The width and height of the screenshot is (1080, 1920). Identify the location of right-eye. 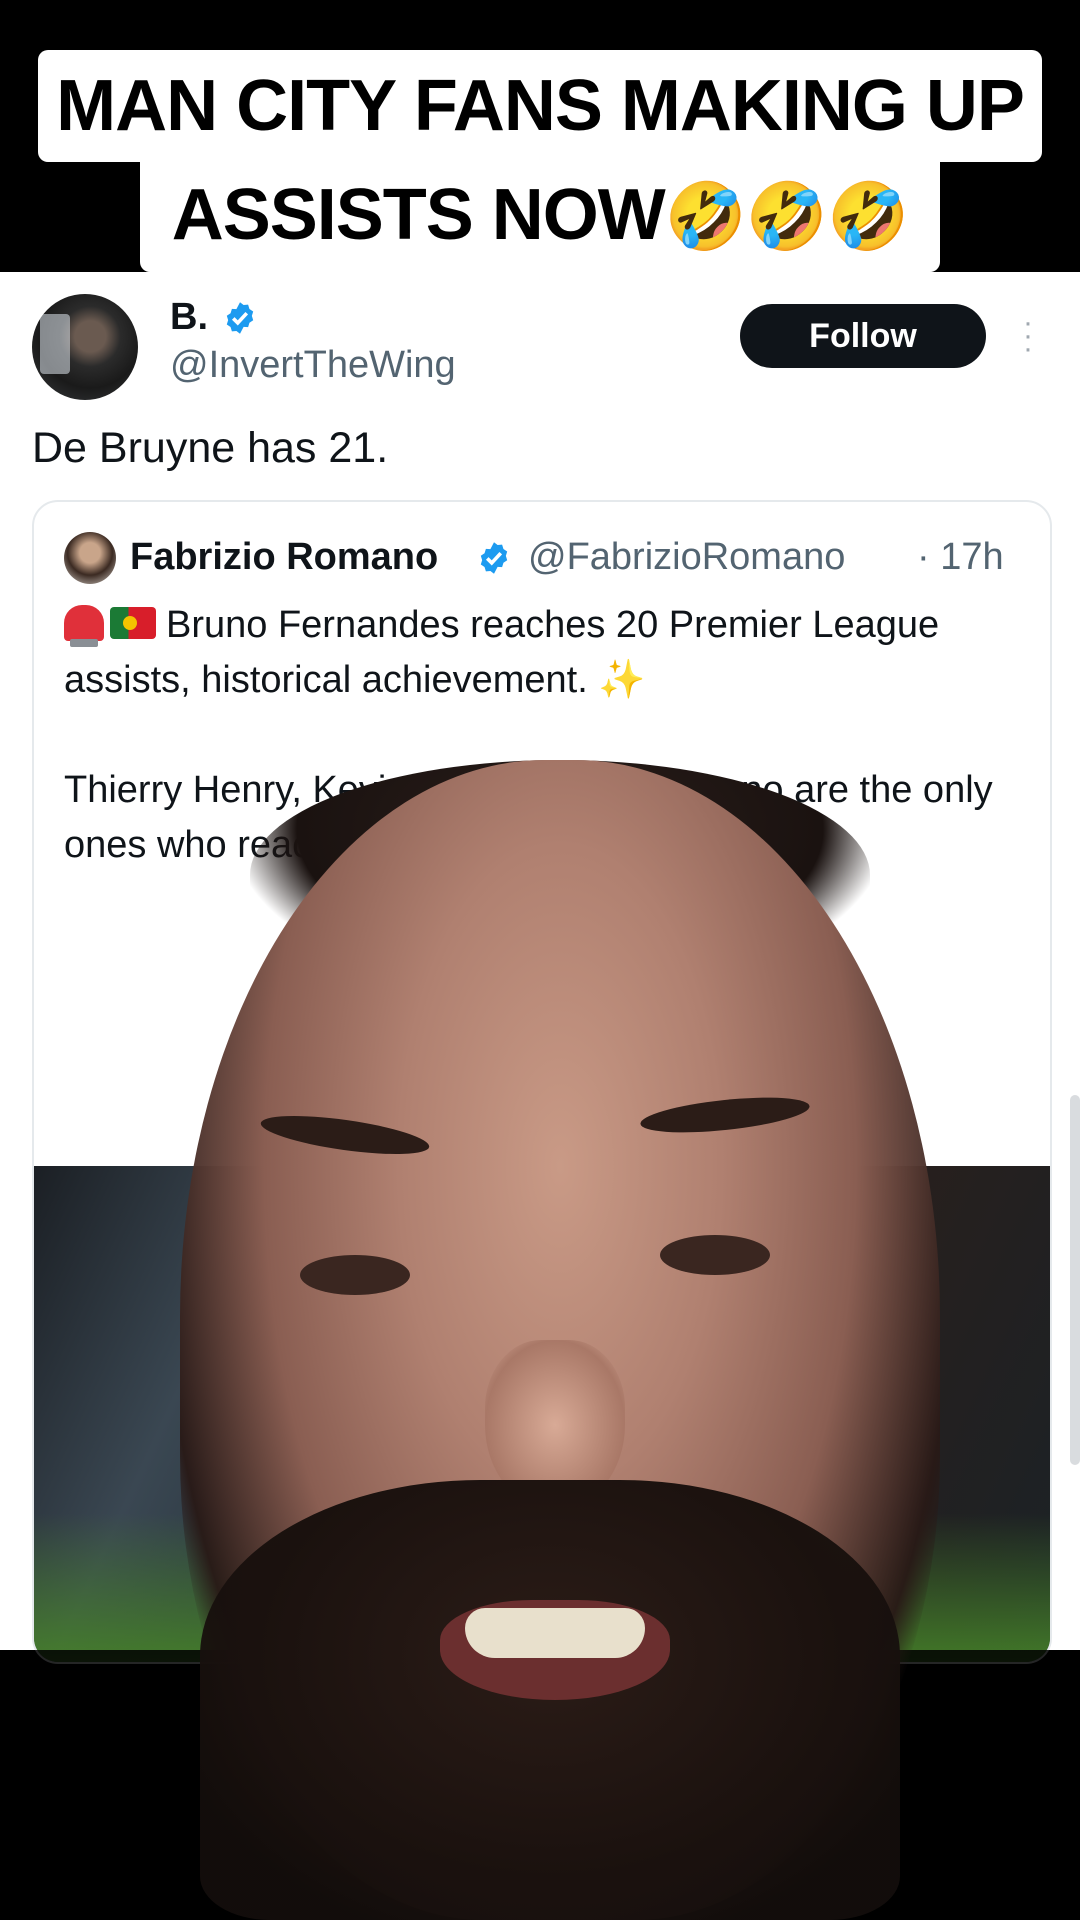
(715, 1255).